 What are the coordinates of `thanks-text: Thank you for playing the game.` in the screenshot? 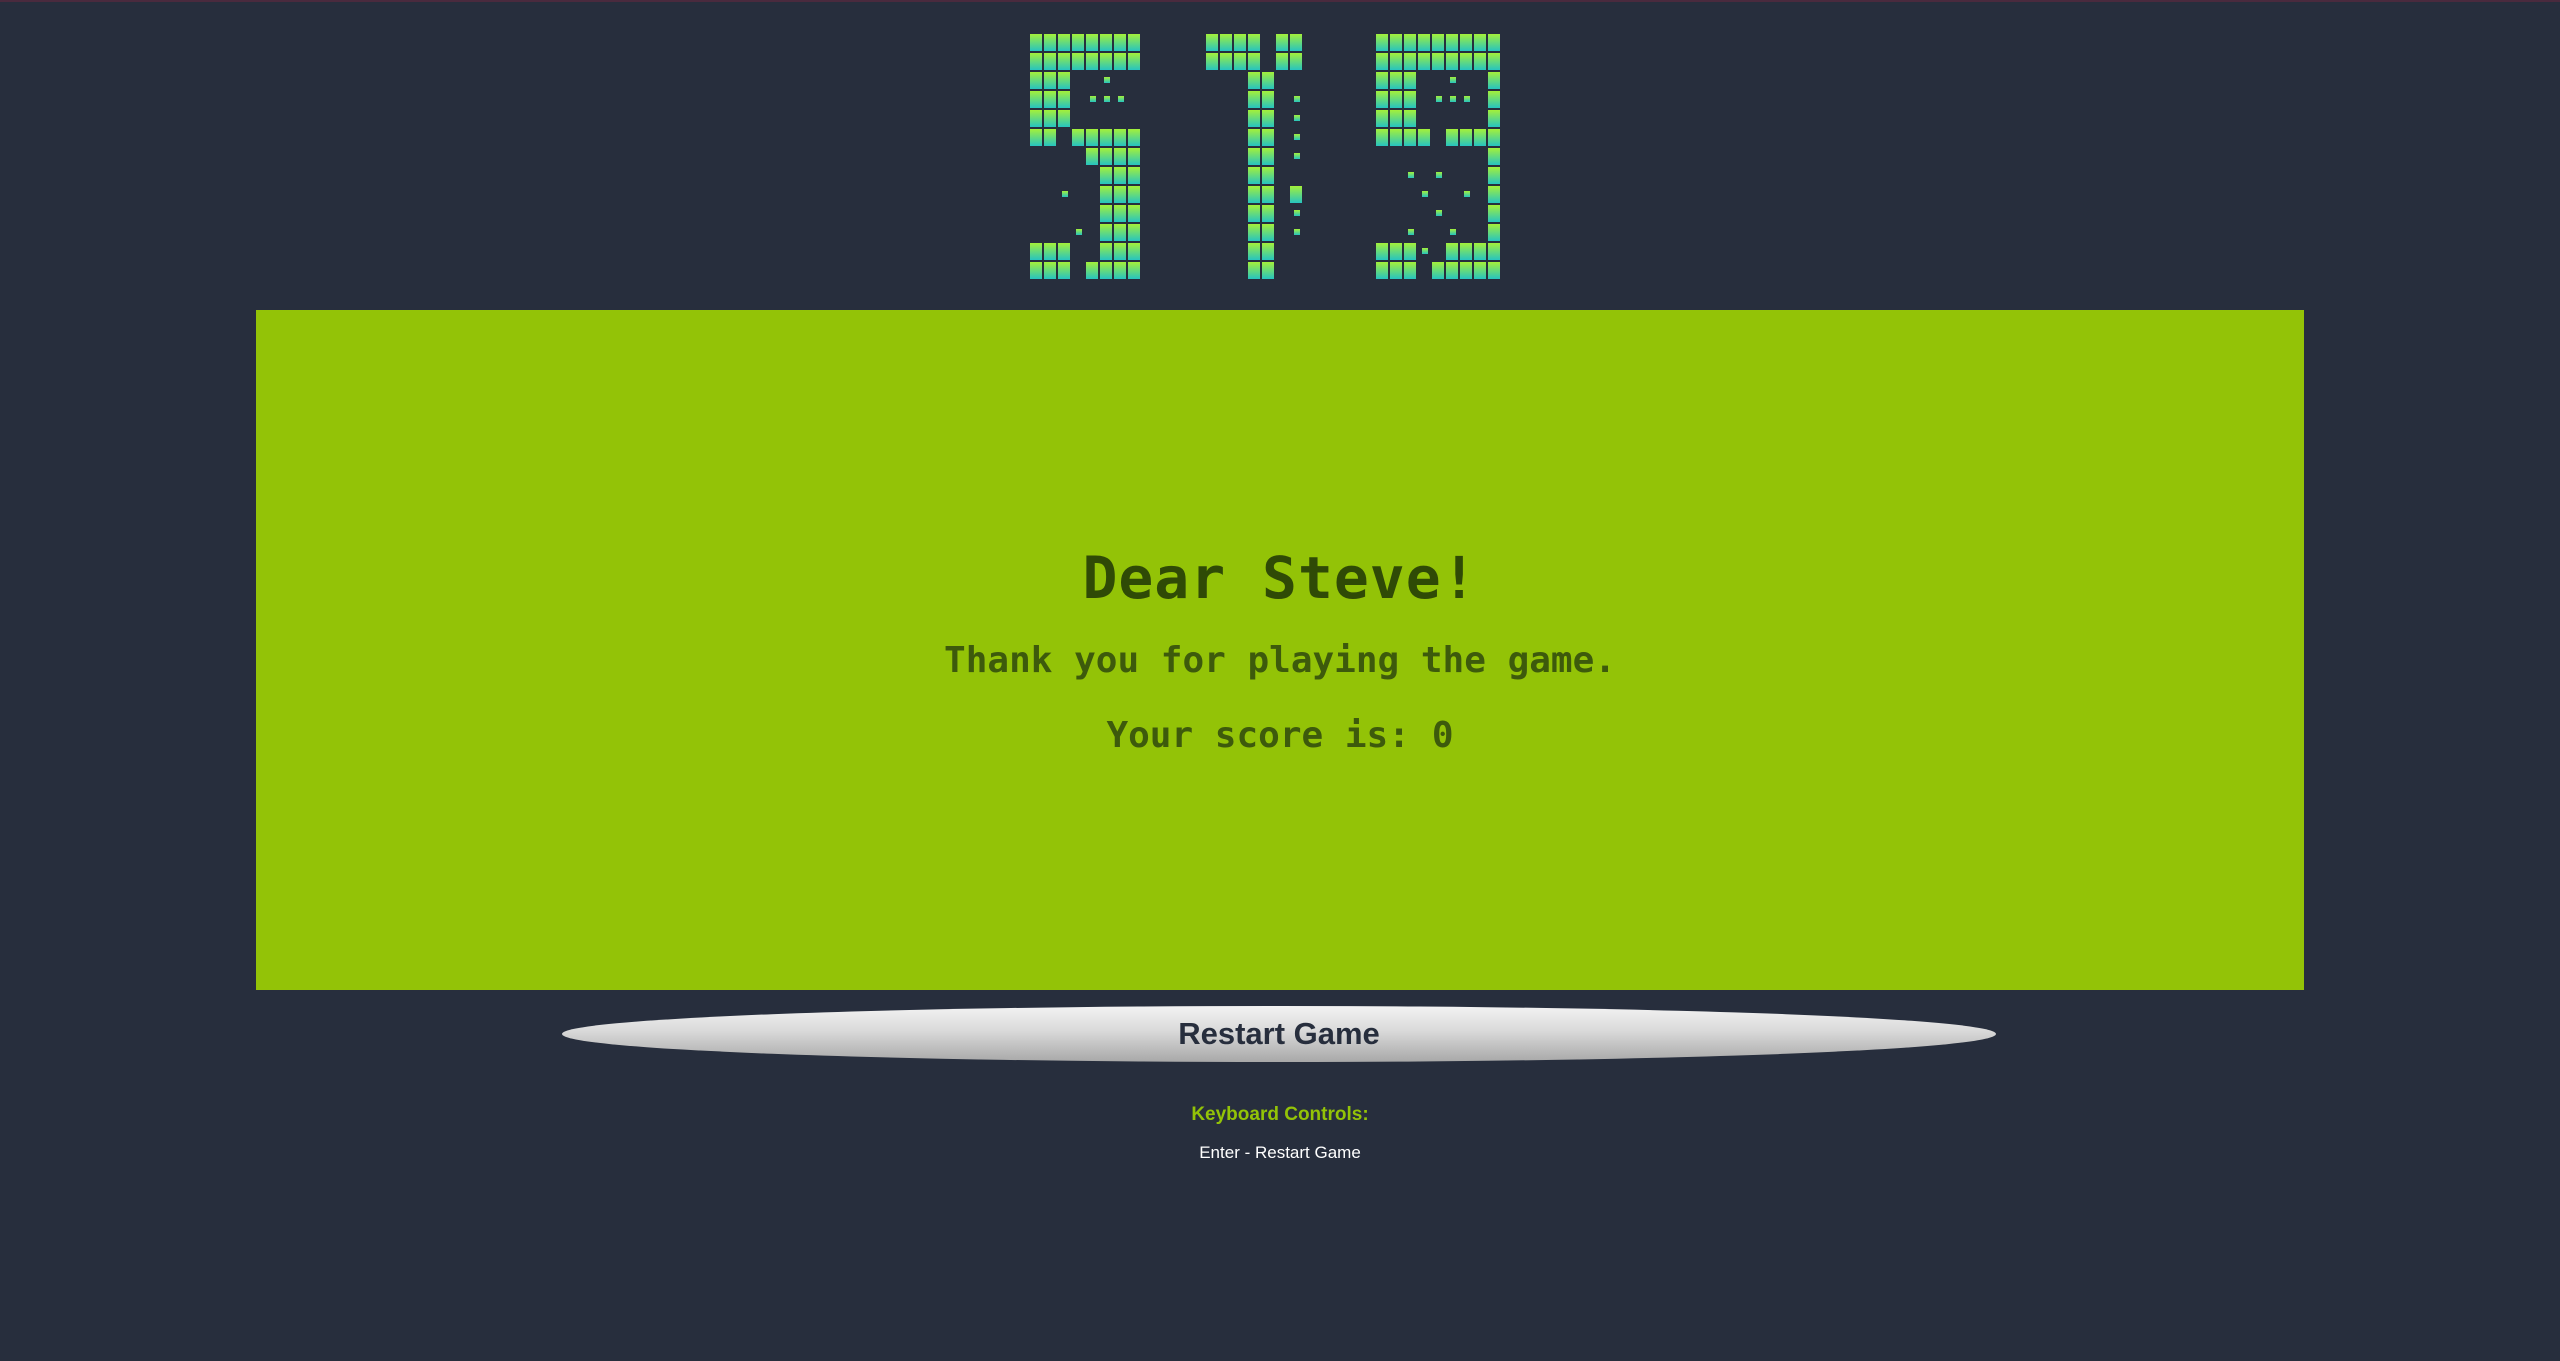 It's located at (1280, 660).